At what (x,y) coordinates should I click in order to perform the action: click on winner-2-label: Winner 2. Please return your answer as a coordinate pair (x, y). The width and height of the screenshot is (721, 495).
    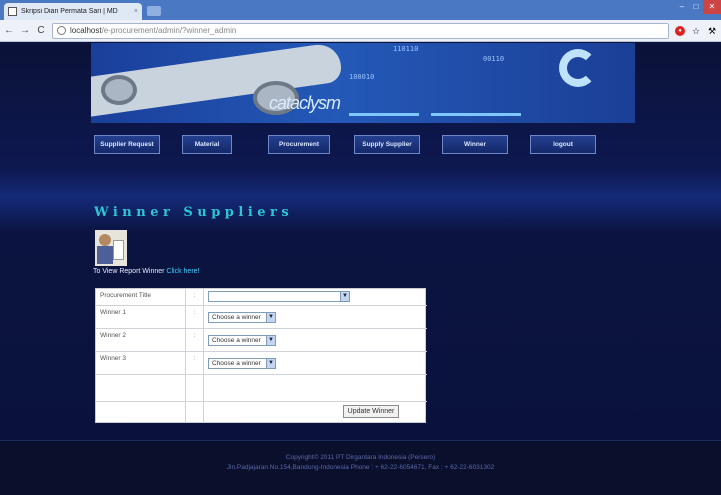
    Looking at the image, I should click on (141, 340).